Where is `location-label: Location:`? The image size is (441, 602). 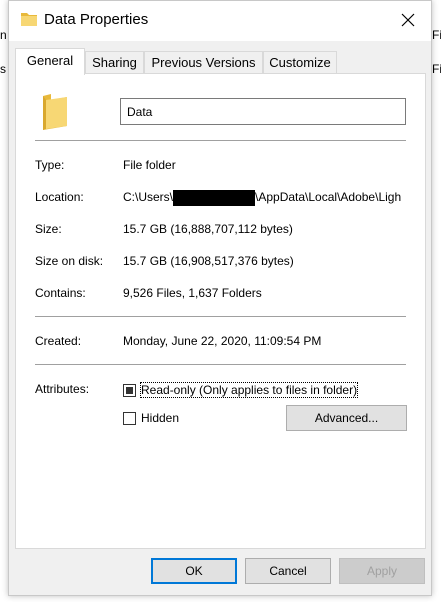 location-label: Location: is located at coordinates (59, 197).